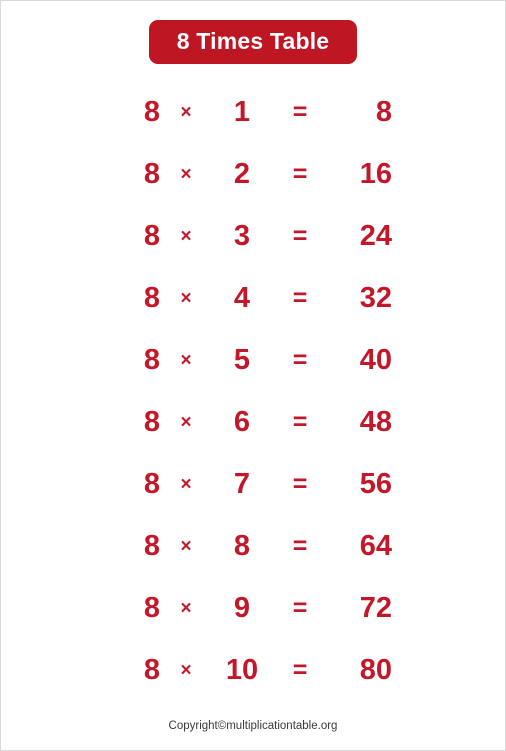  I want to click on table-row: 8 × 10 = 80, so click(253, 670).